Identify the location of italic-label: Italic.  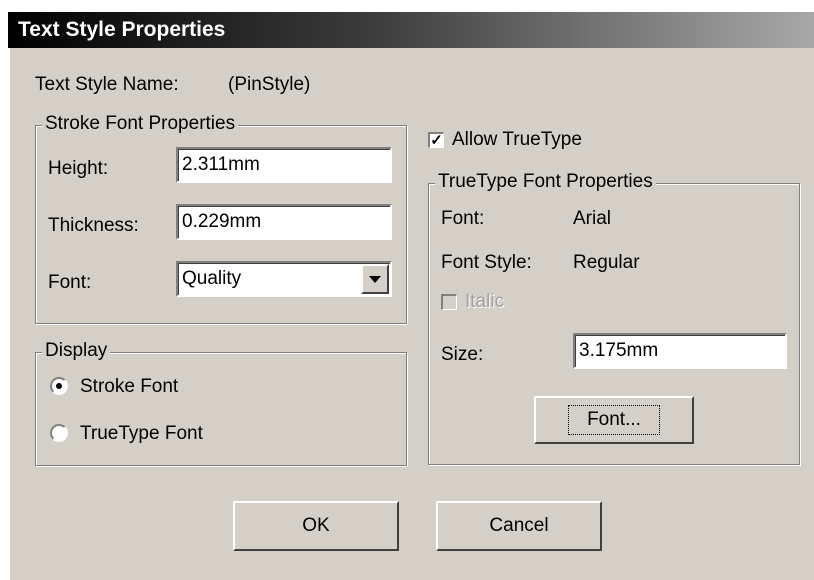
(485, 301).